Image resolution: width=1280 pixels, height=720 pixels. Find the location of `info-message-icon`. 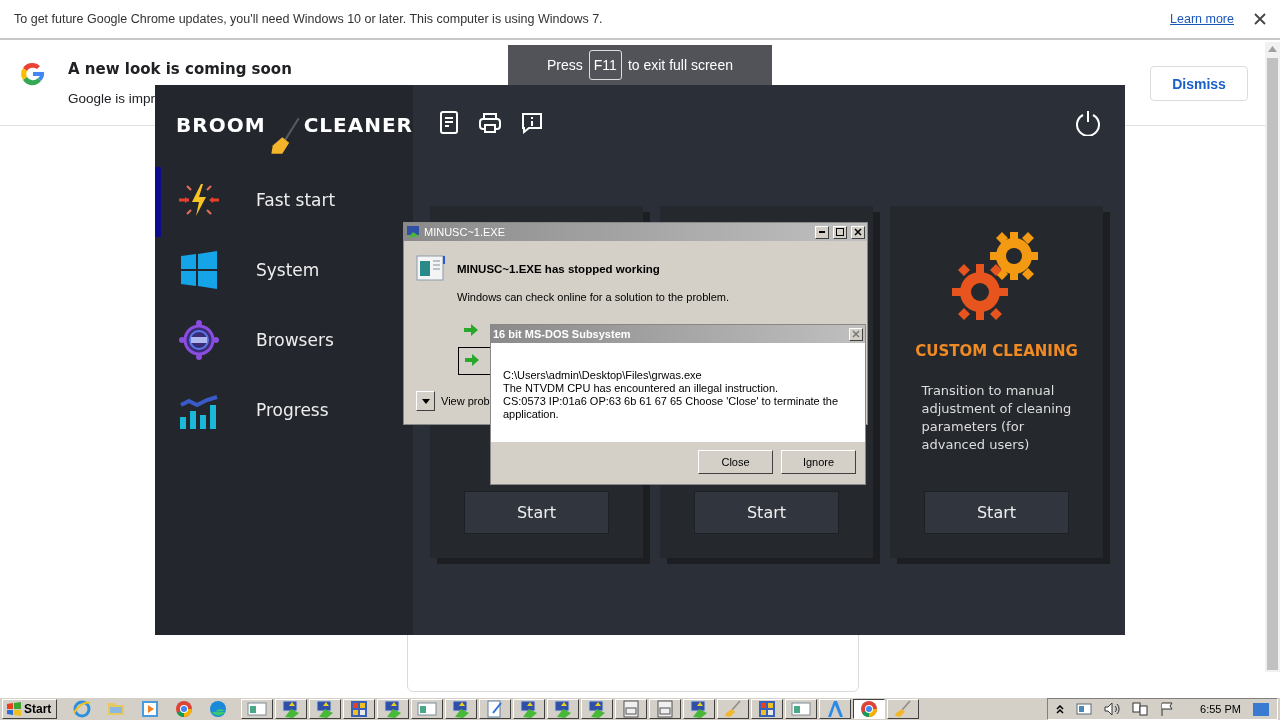

info-message-icon is located at coordinates (532, 122).